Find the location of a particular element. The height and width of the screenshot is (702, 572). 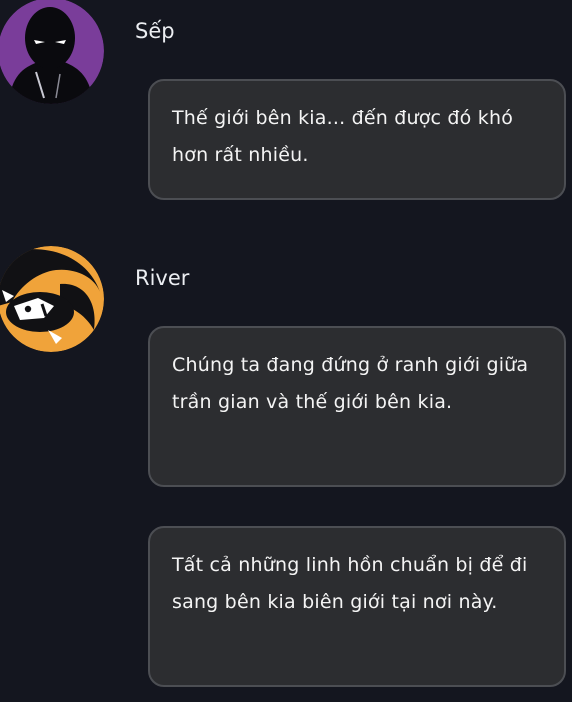

masked-character-avatar-icon is located at coordinates (52, 299).